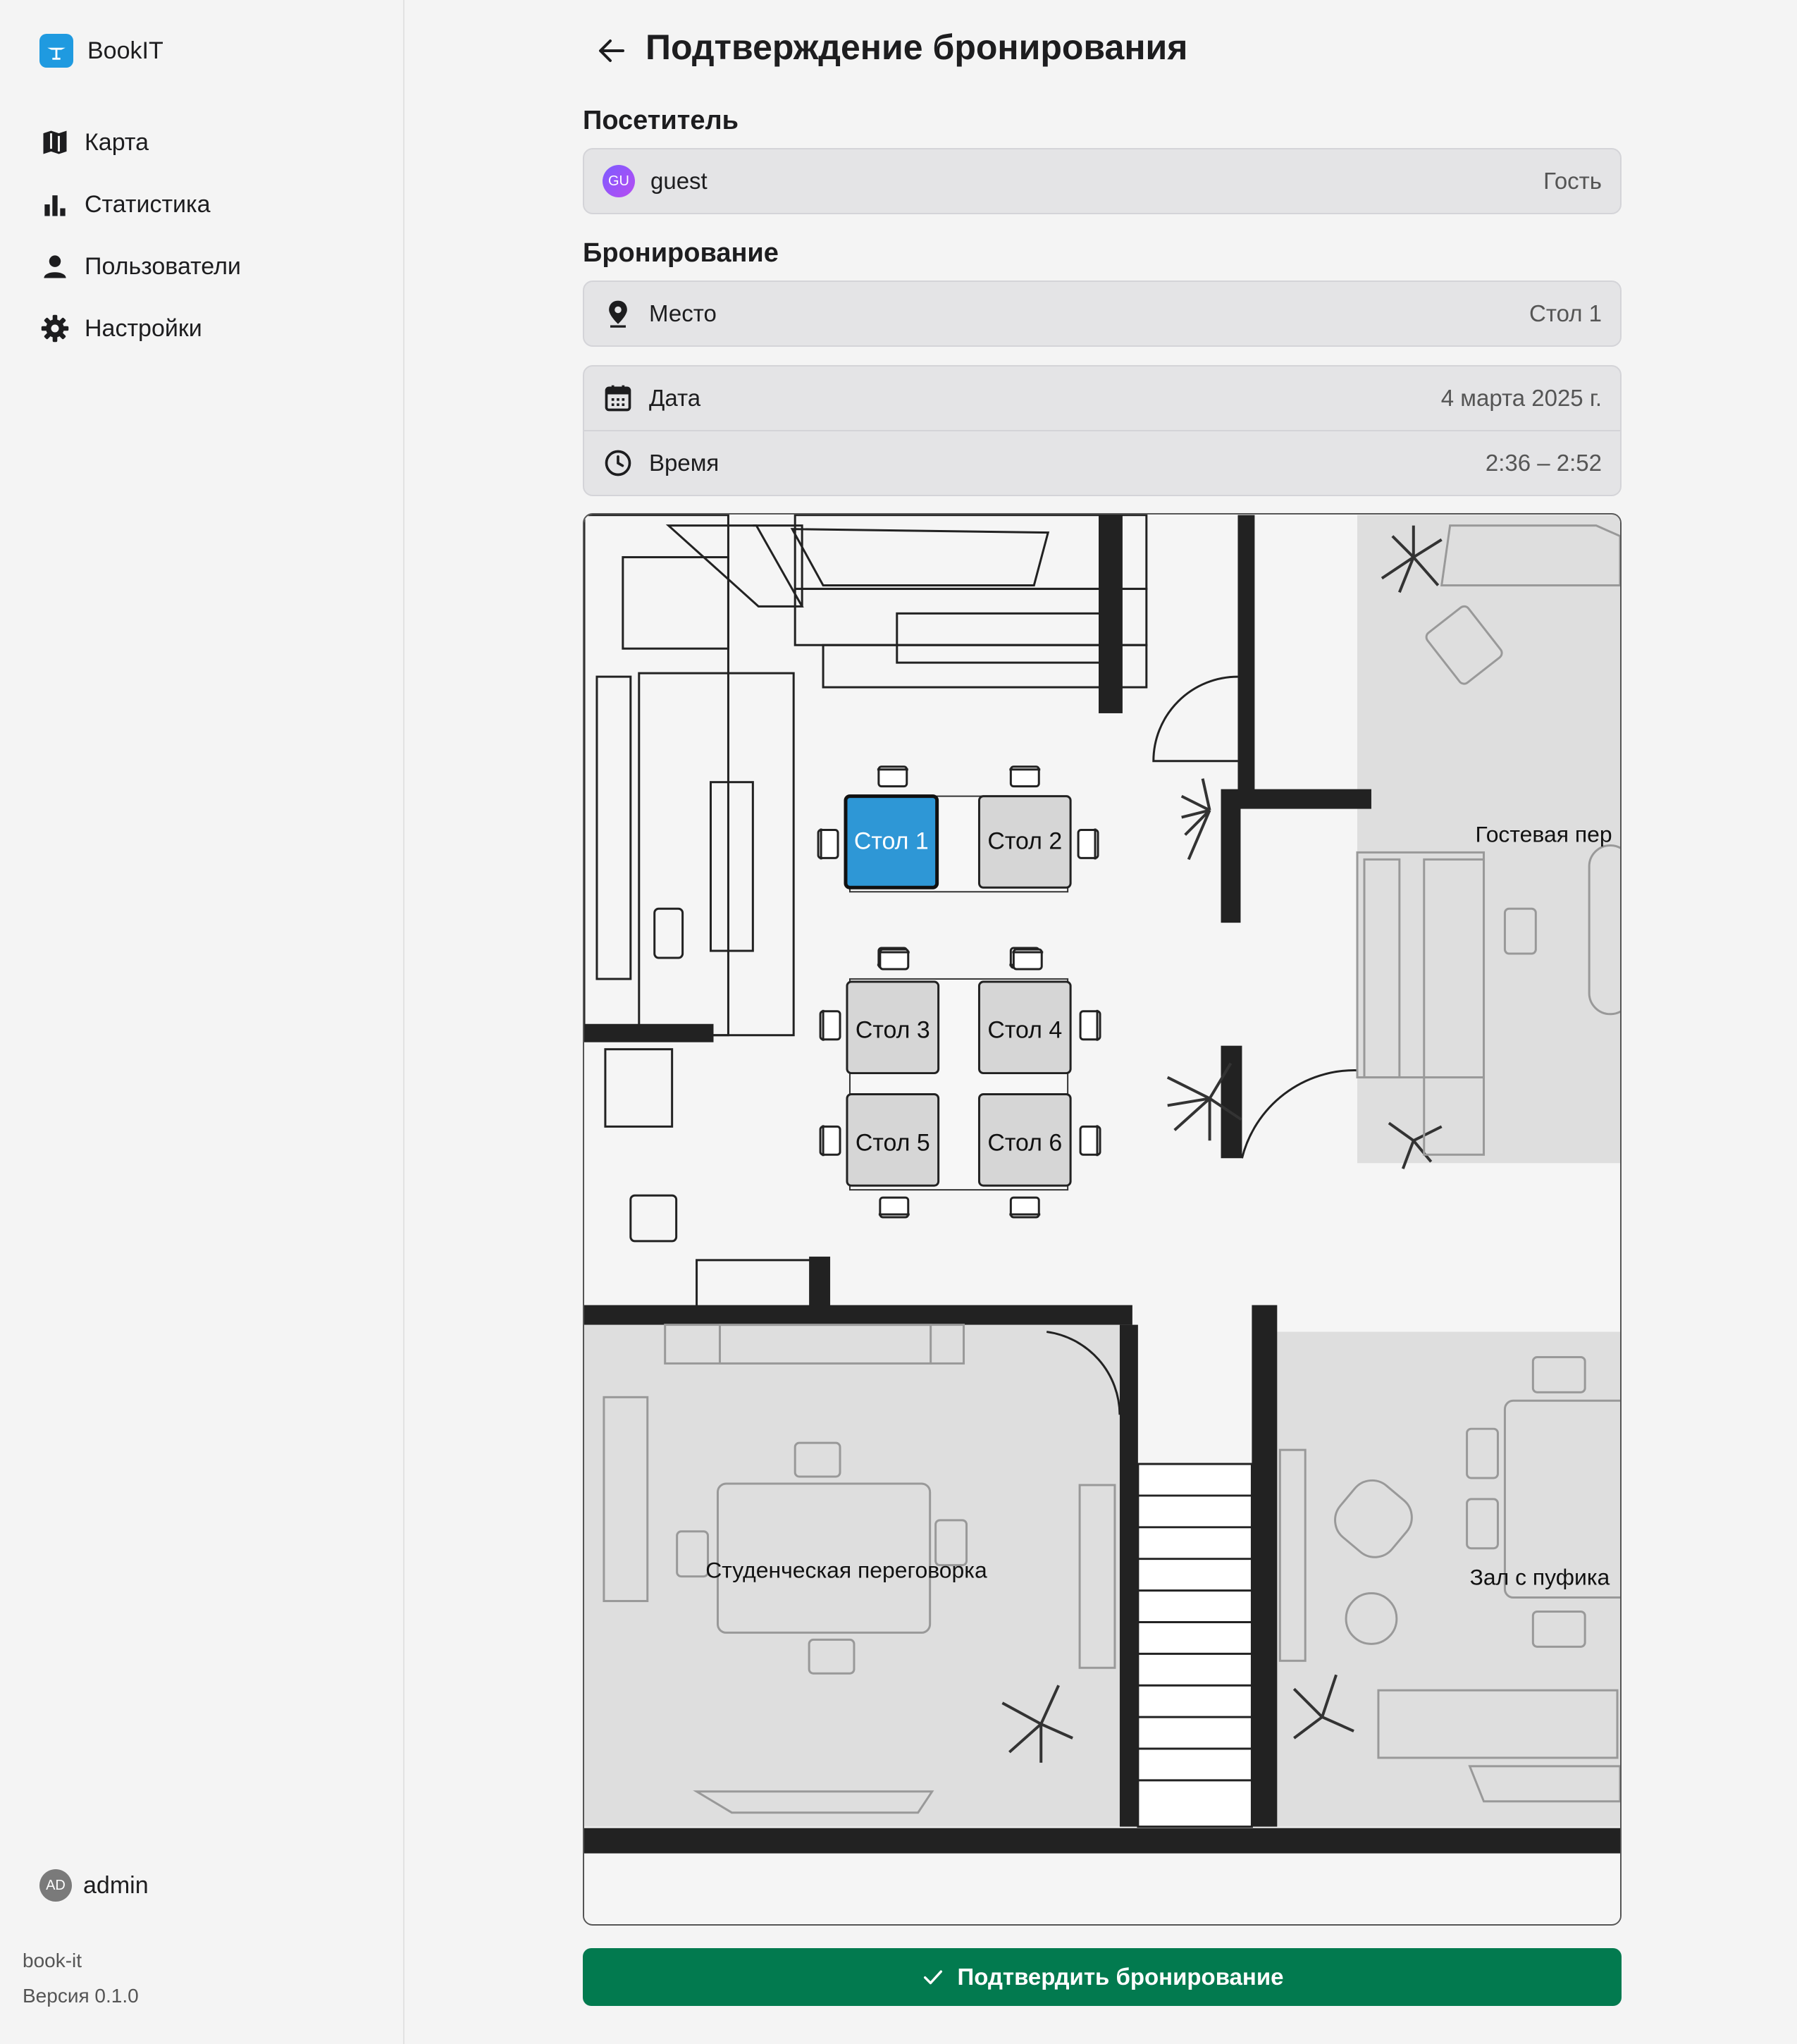 The image size is (1797, 2044). I want to click on datetime-card: Дата 4 марта 2025 г. Время 2:36 – 2:52, so click(1103, 430).